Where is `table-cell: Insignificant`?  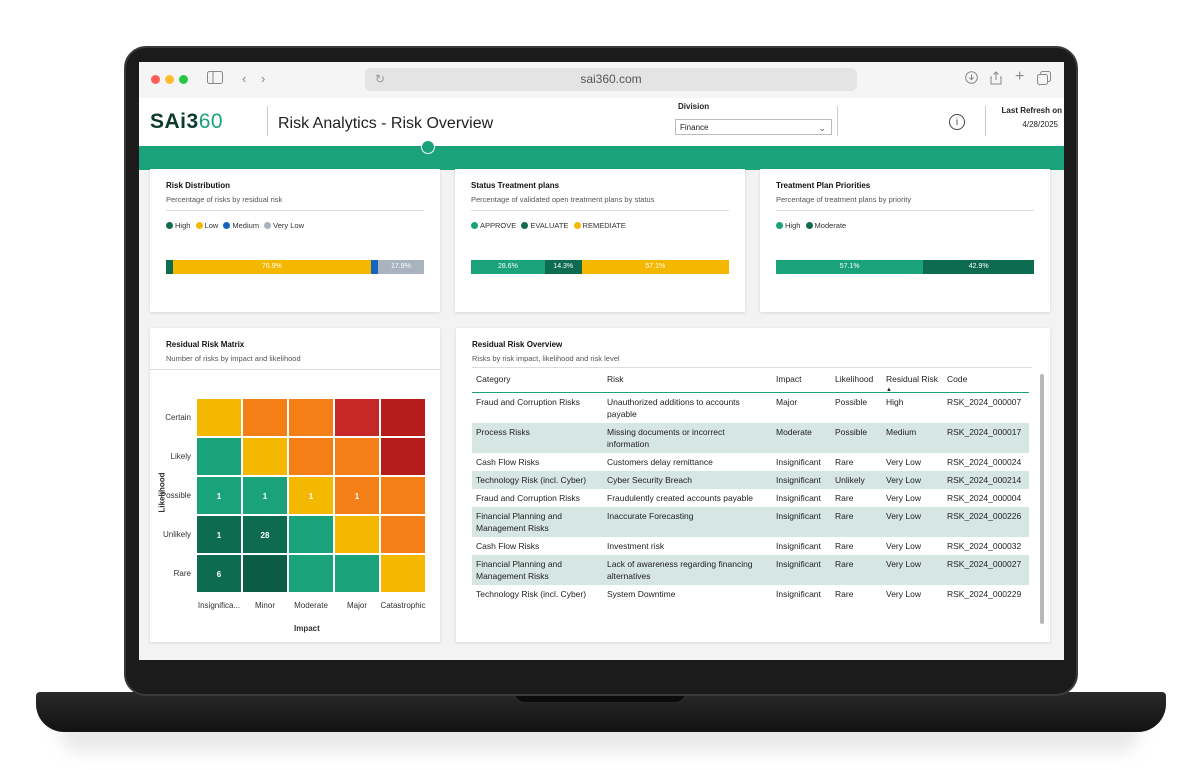 table-cell: Insignificant is located at coordinates (798, 462).